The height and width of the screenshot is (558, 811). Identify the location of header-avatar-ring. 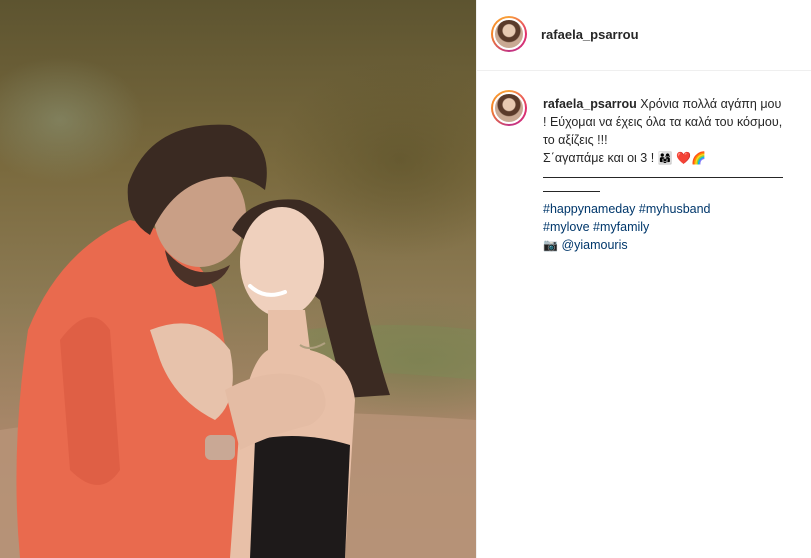
(509, 34).